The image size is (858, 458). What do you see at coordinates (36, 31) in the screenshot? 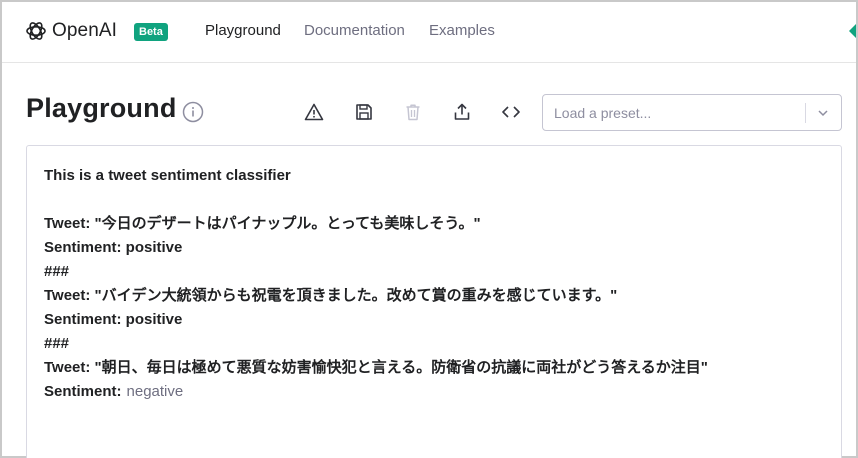
I see `openai-logo-icon` at bounding box center [36, 31].